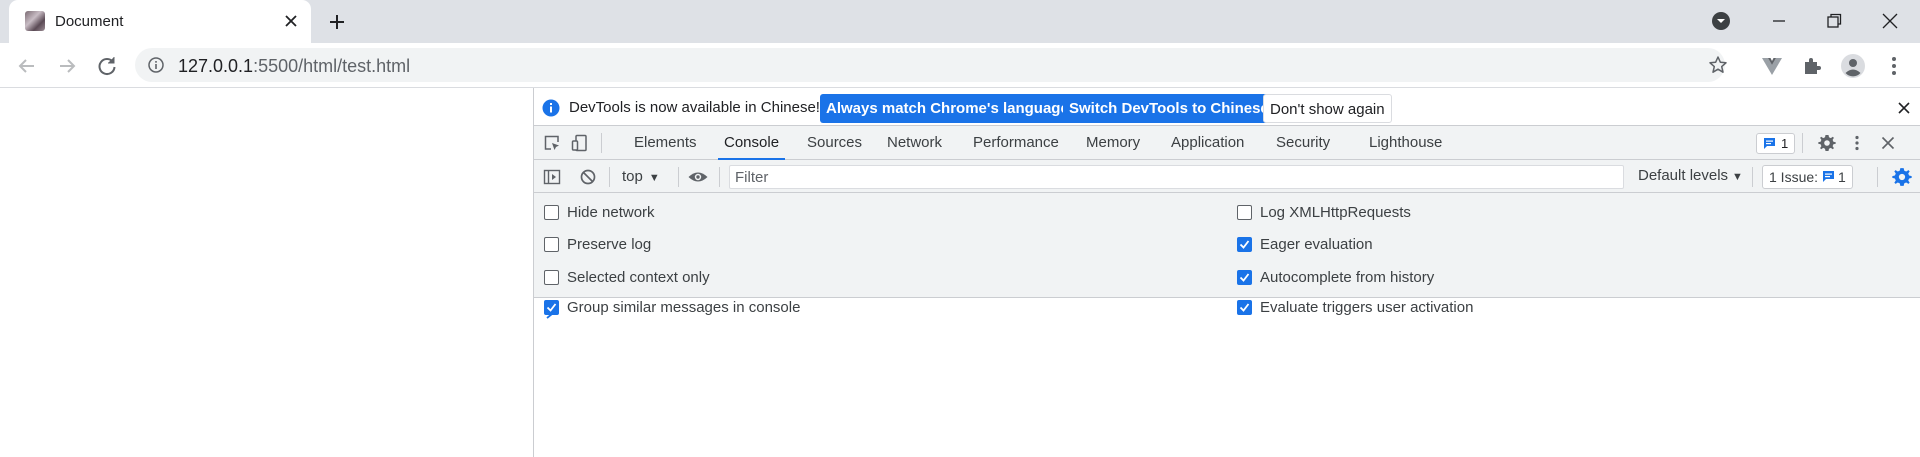 This screenshot has width=1920, height=457. I want to click on filter-input, so click(1176, 177).